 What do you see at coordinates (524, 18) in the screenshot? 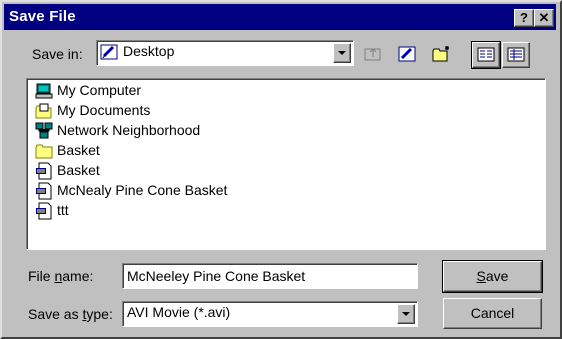
I see `help-button: ?` at bounding box center [524, 18].